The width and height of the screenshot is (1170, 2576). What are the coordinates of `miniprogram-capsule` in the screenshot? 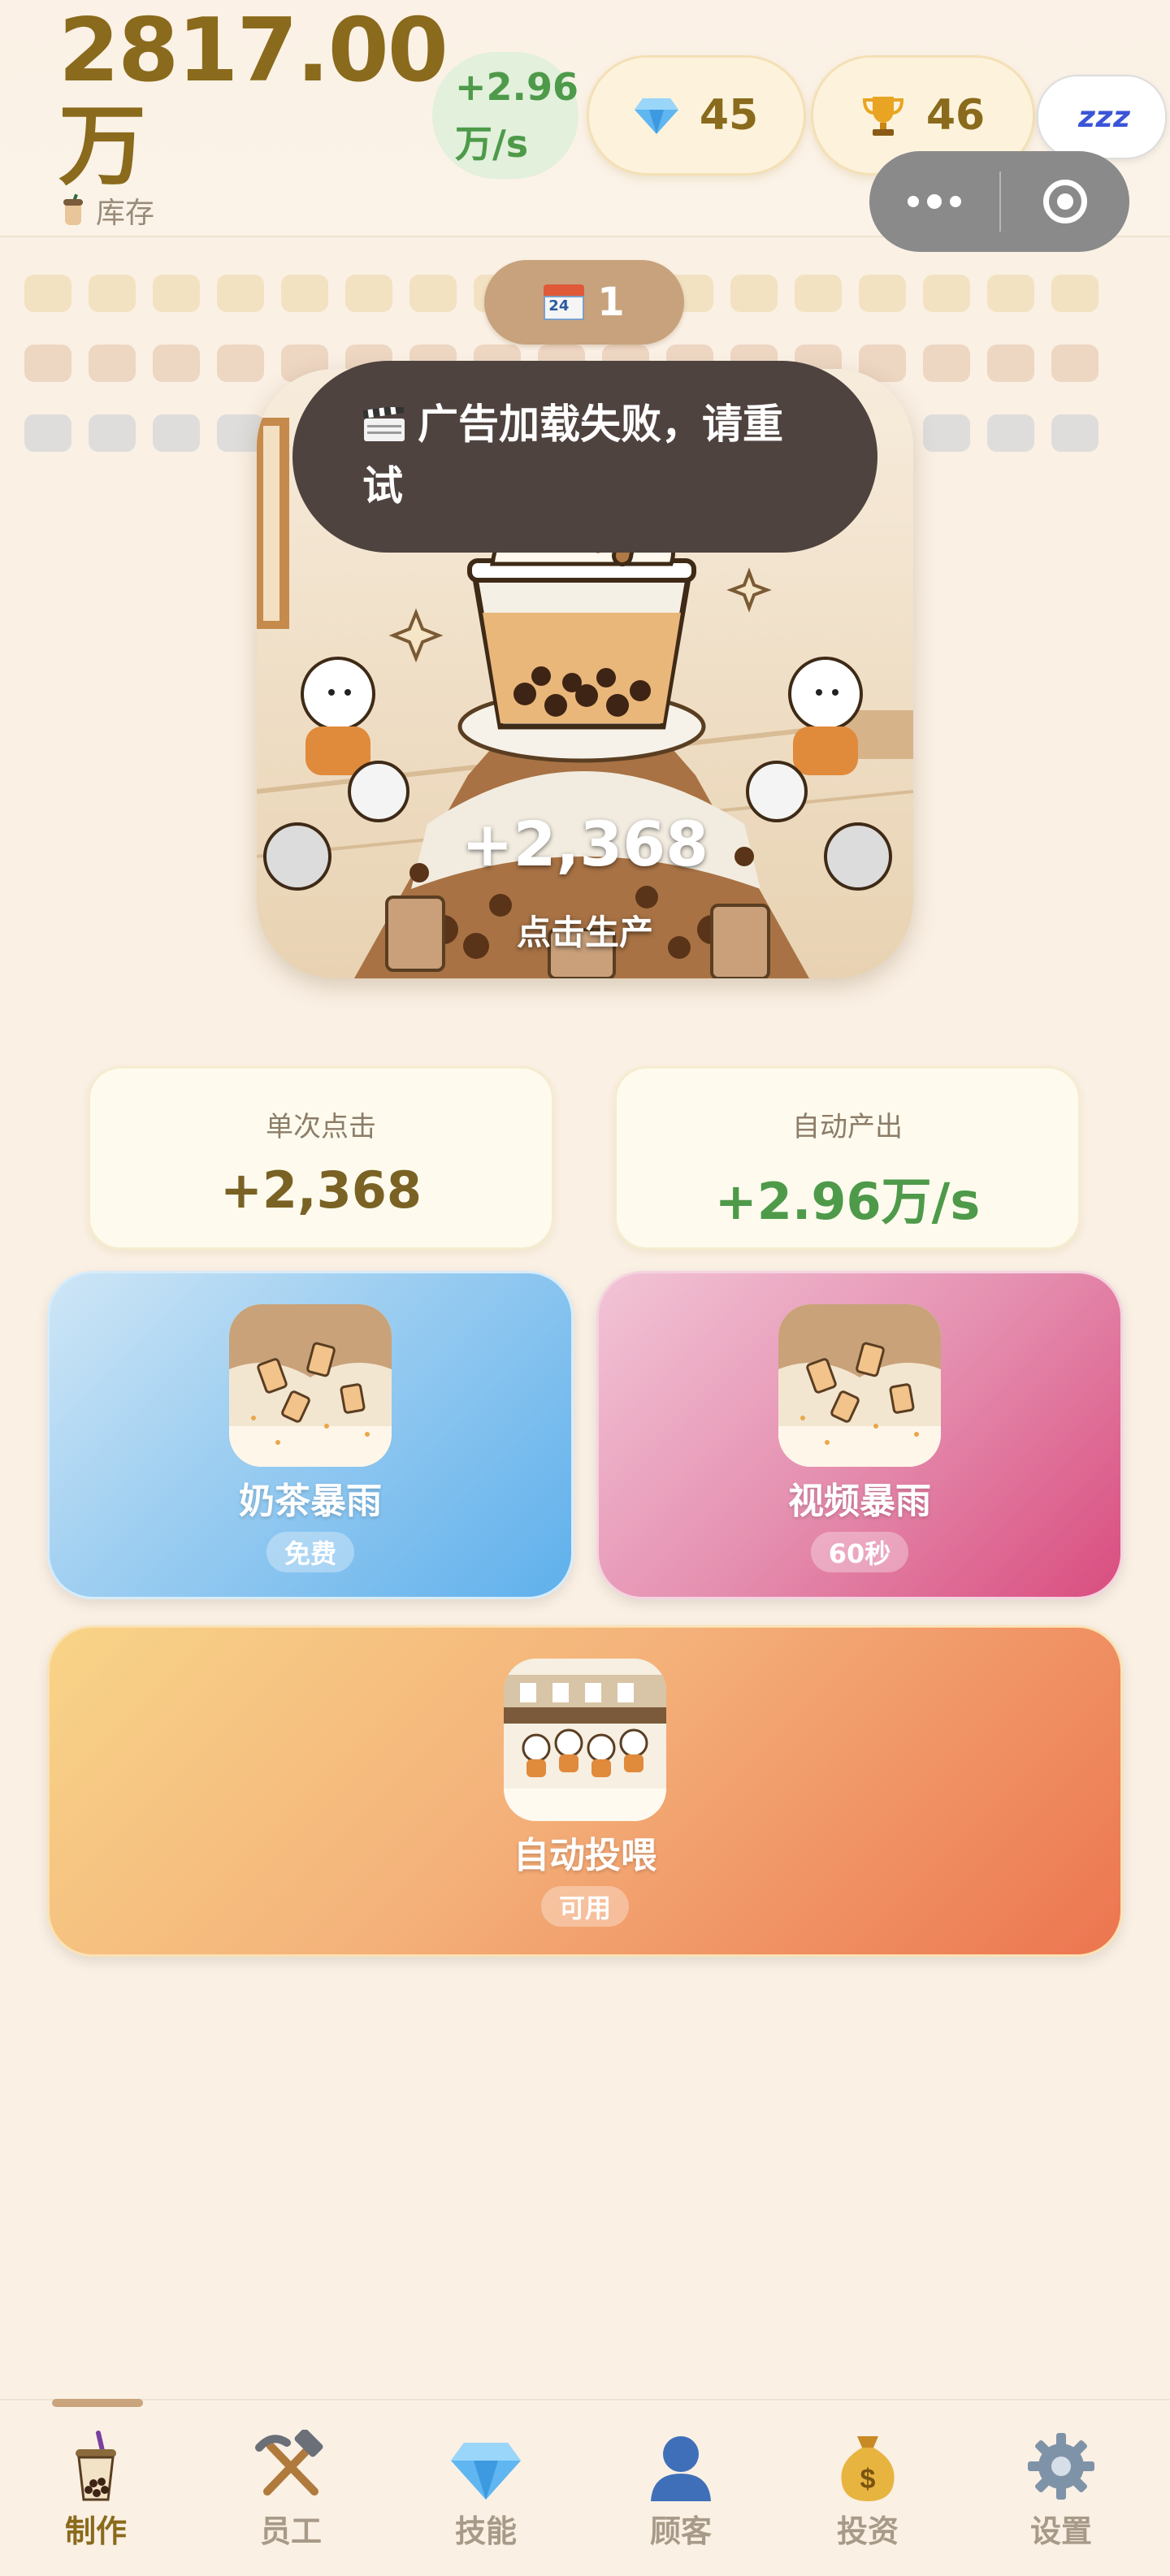 It's located at (999, 201).